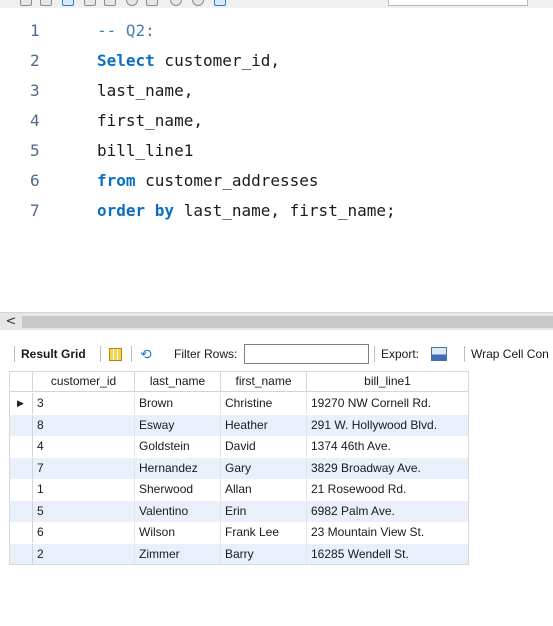  Describe the element at coordinates (84, 446) in the screenshot. I see `cell-customer-id: 4` at that location.